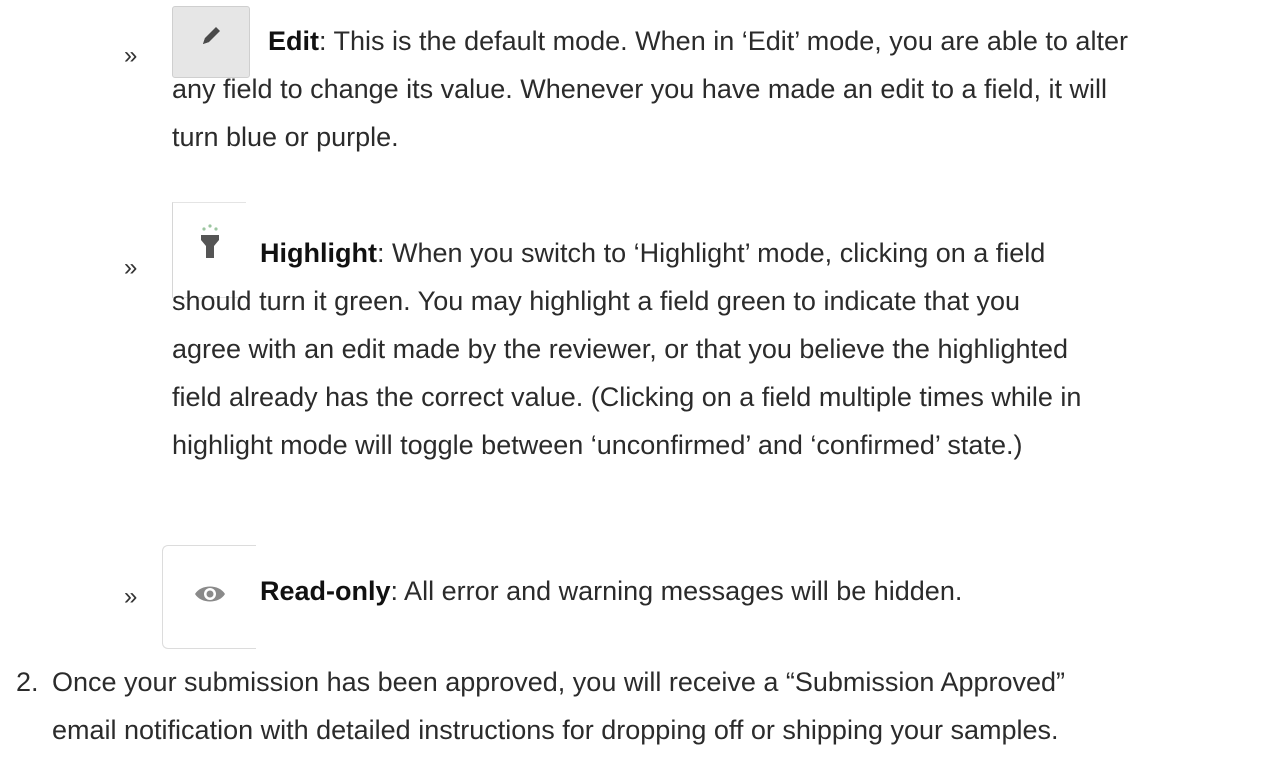 The height and width of the screenshot is (758, 1265). Describe the element at coordinates (318, 253) in the screenshot. I see `mode-name-highlight: Highlight` at that location.